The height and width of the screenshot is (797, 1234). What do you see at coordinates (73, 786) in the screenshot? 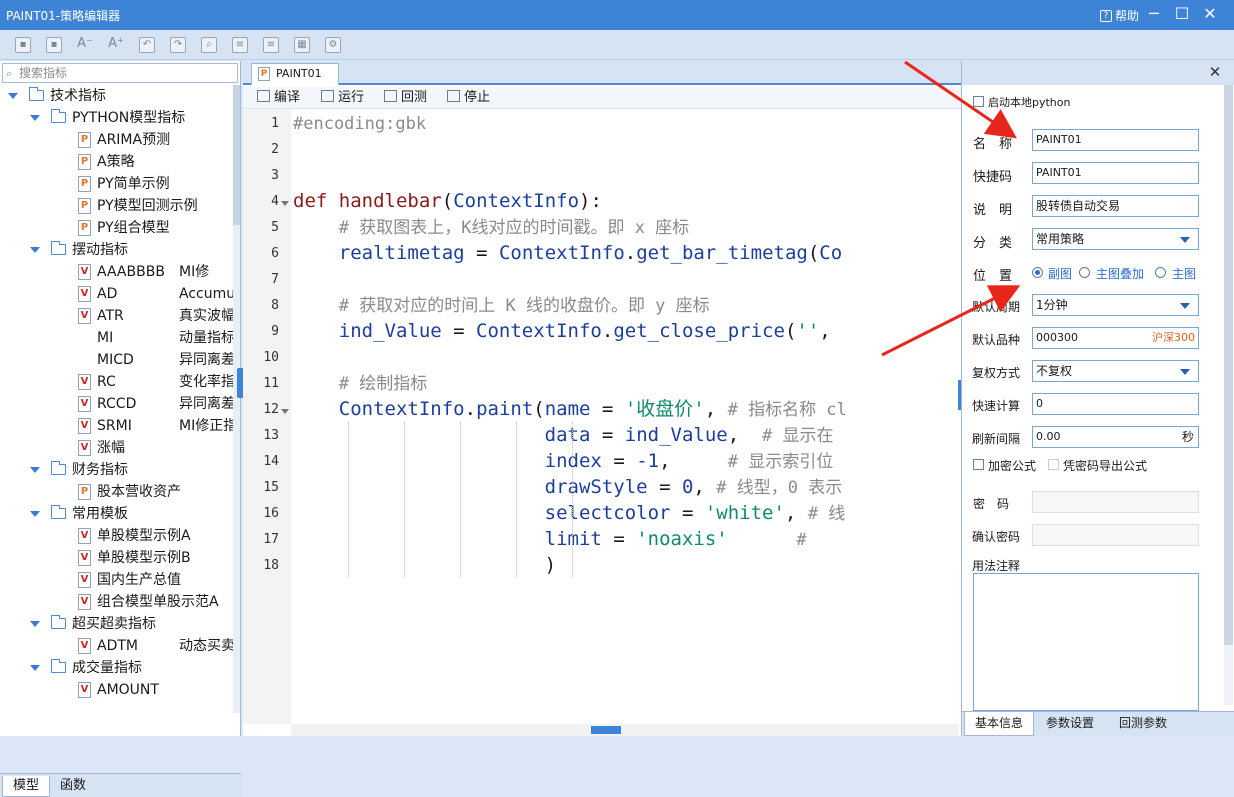
I see `tab-function: 函数` at bounding box center [73, 786].